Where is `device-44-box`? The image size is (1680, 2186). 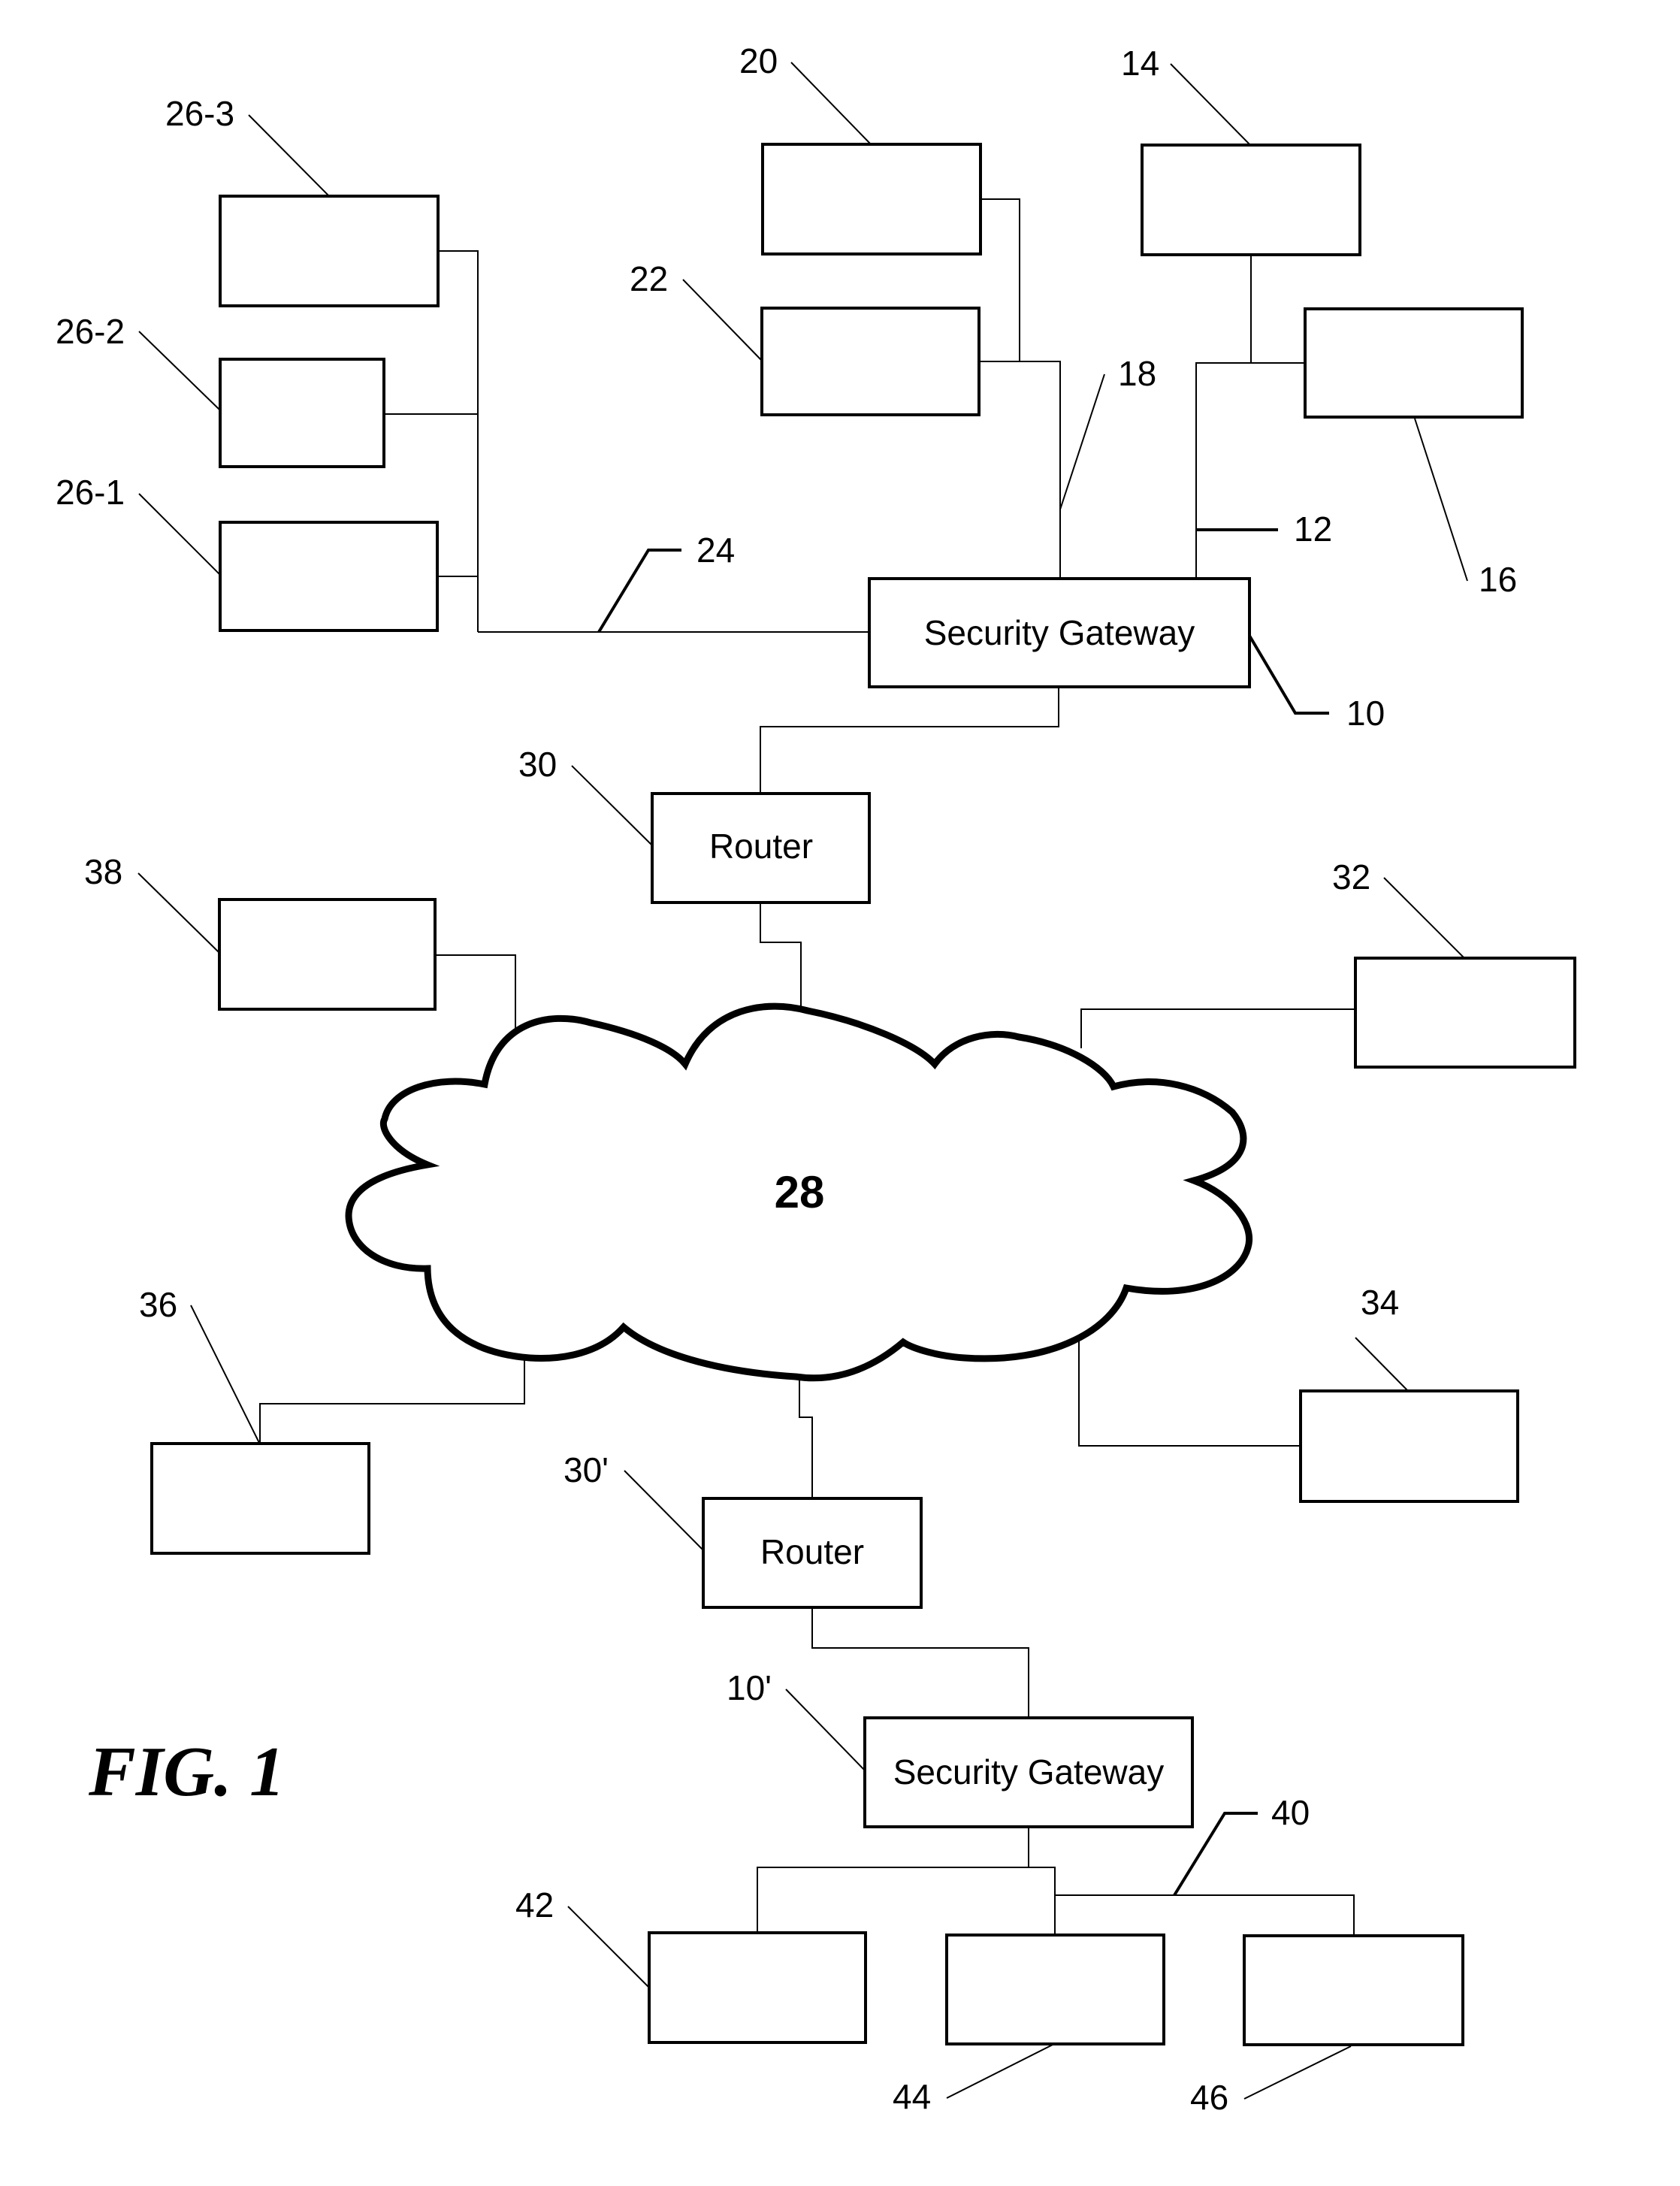
device-44-box is located at coordinates (1055, 1989).